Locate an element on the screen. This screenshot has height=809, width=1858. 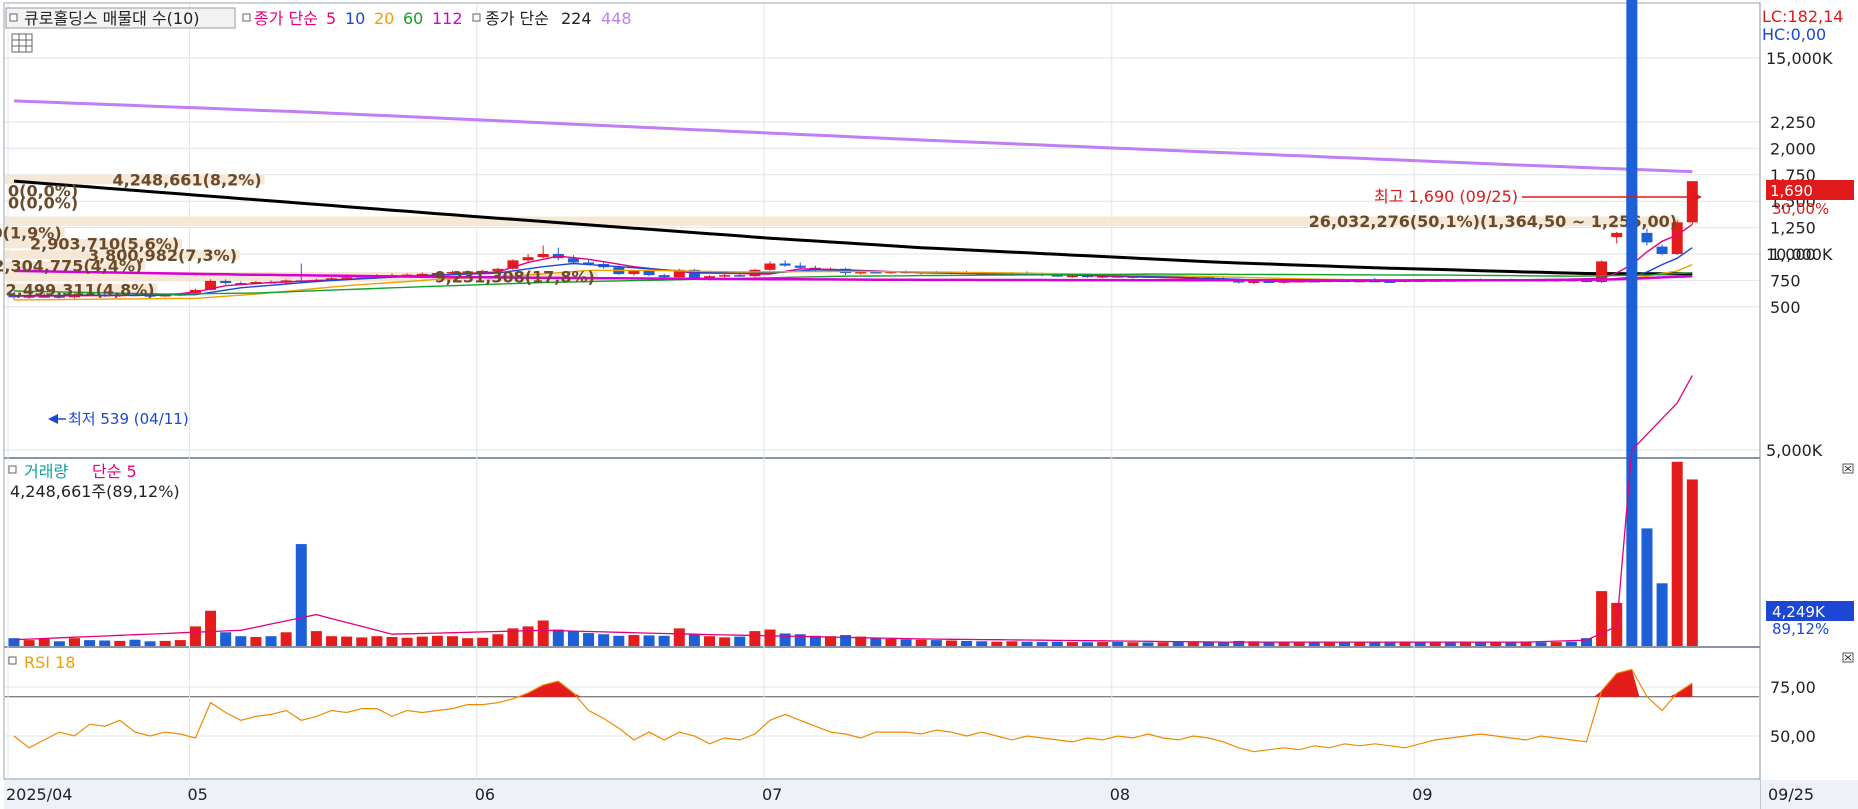
long-ma-legend-period: 448 is located at coordinates (616, 18).